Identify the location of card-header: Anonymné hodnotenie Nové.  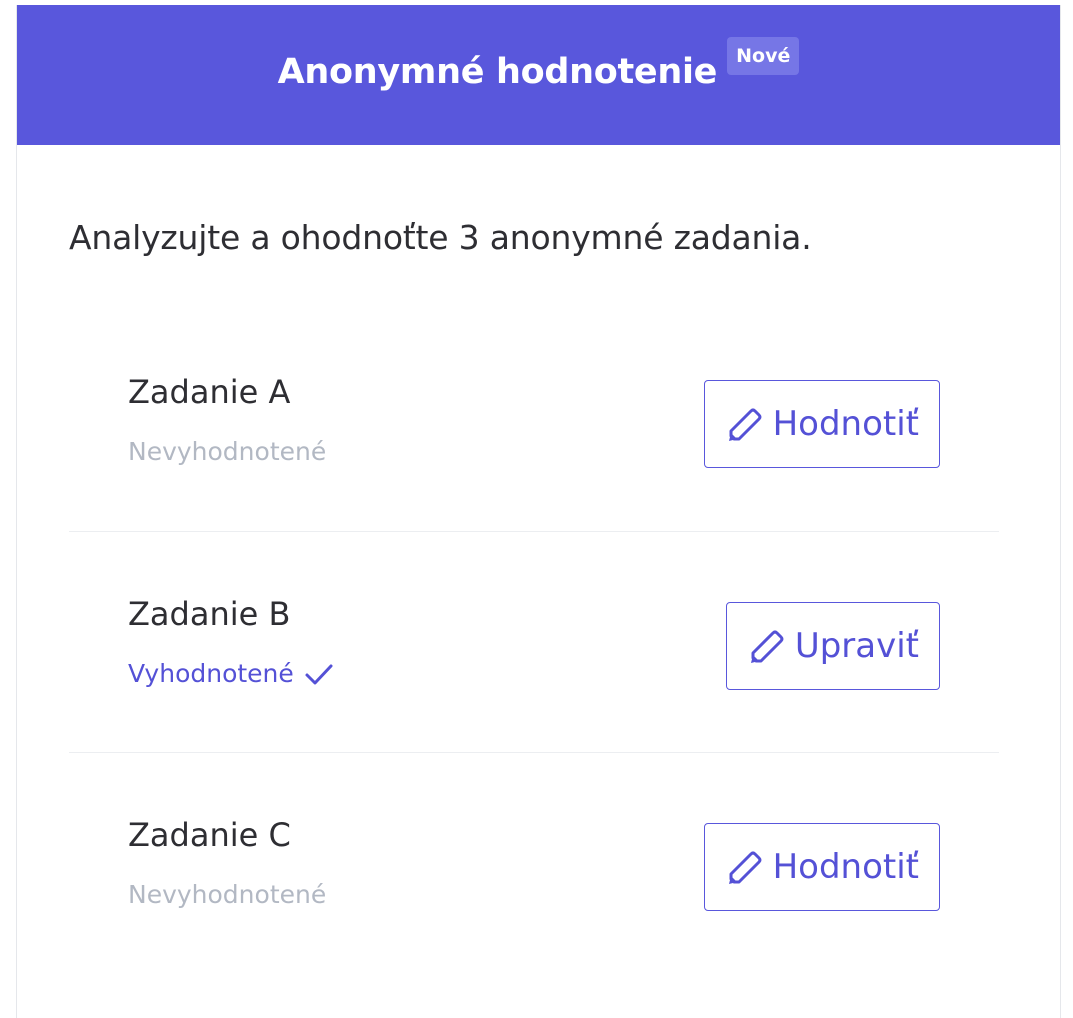
(538, 75).